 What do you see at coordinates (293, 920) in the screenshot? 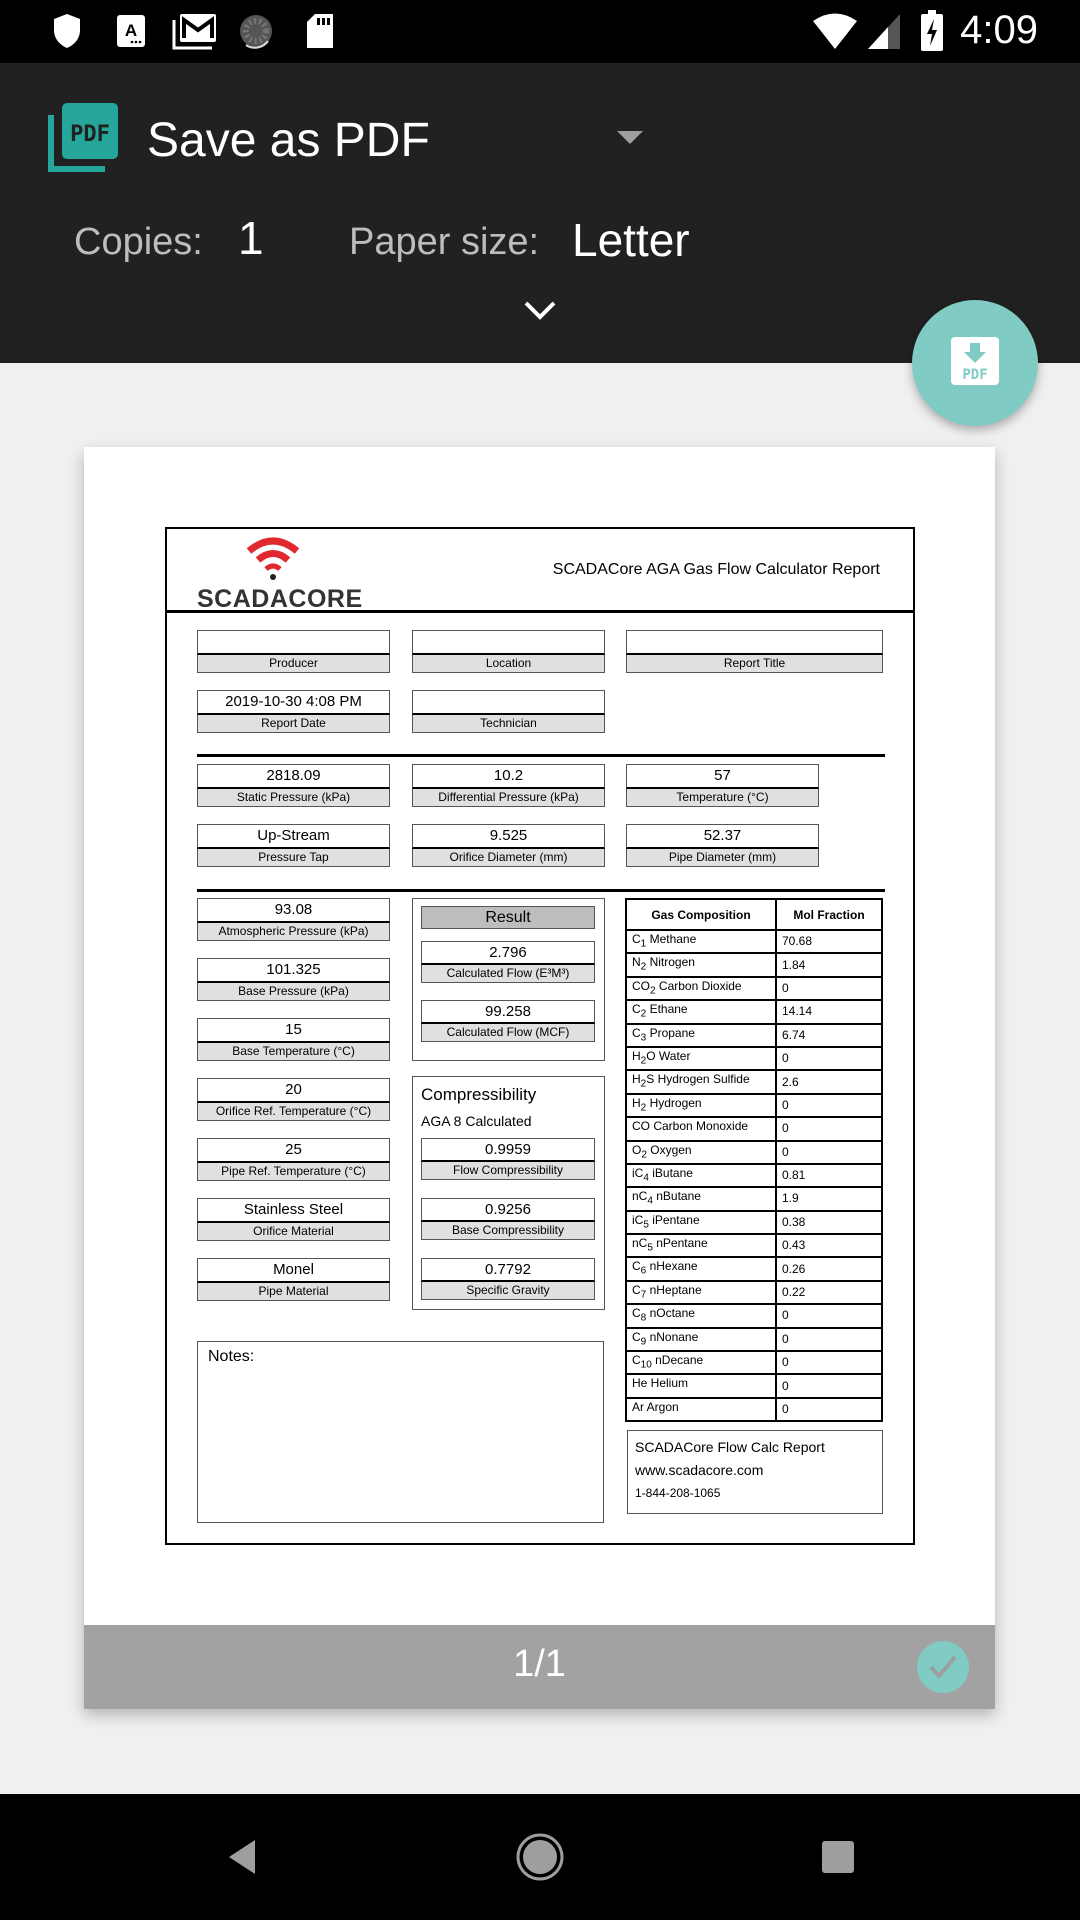
I see `field-atmospheric-pressure: 93.08 Atmospheric Pressure (kPa)` at bounding box center [293, 920].